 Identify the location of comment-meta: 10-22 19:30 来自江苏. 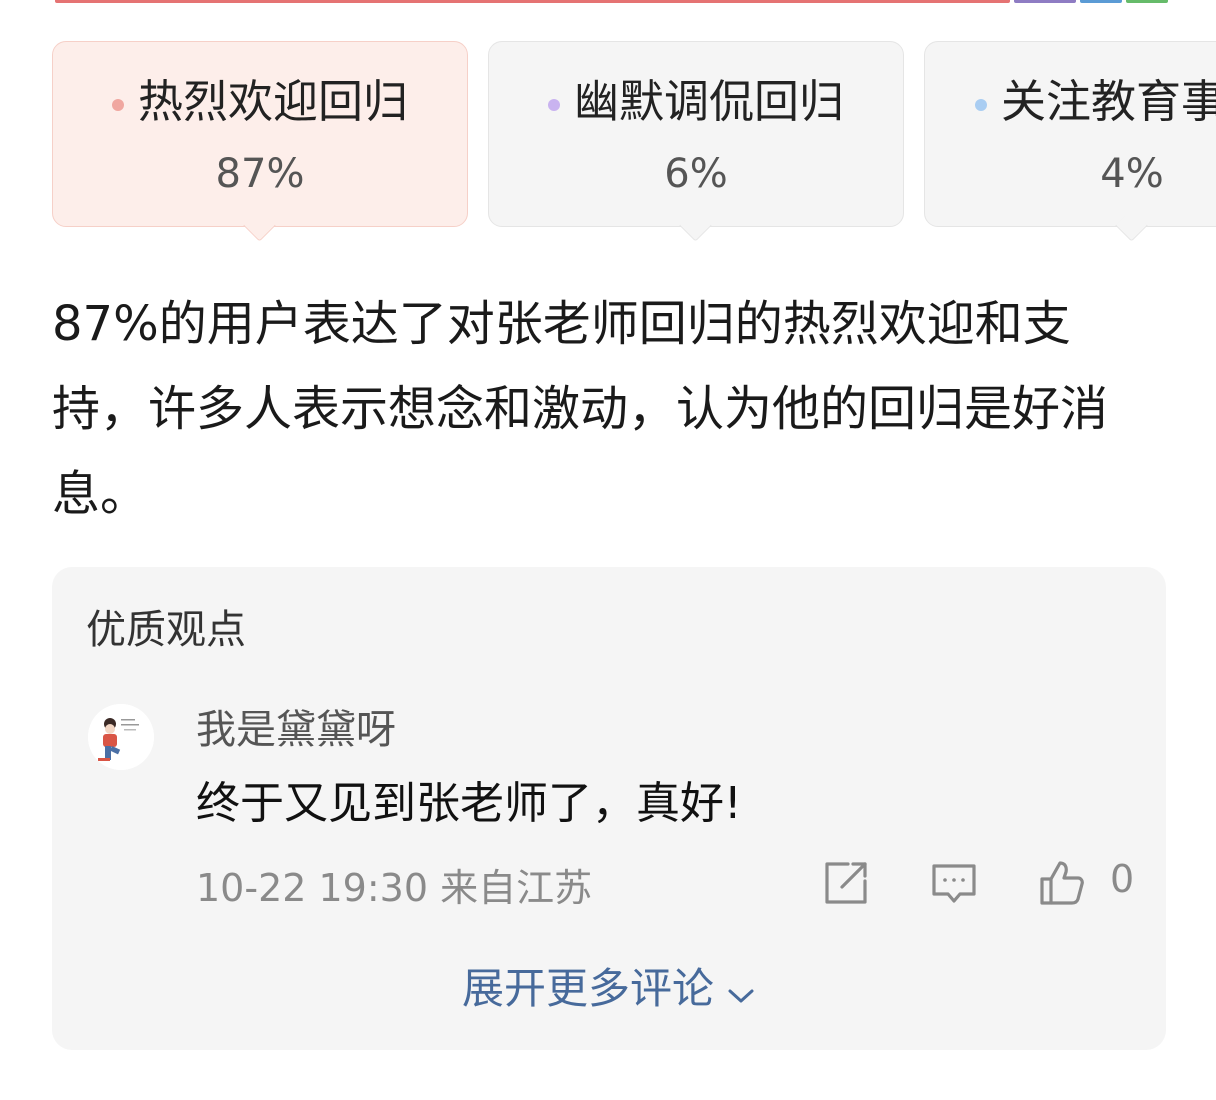
(394, 888).